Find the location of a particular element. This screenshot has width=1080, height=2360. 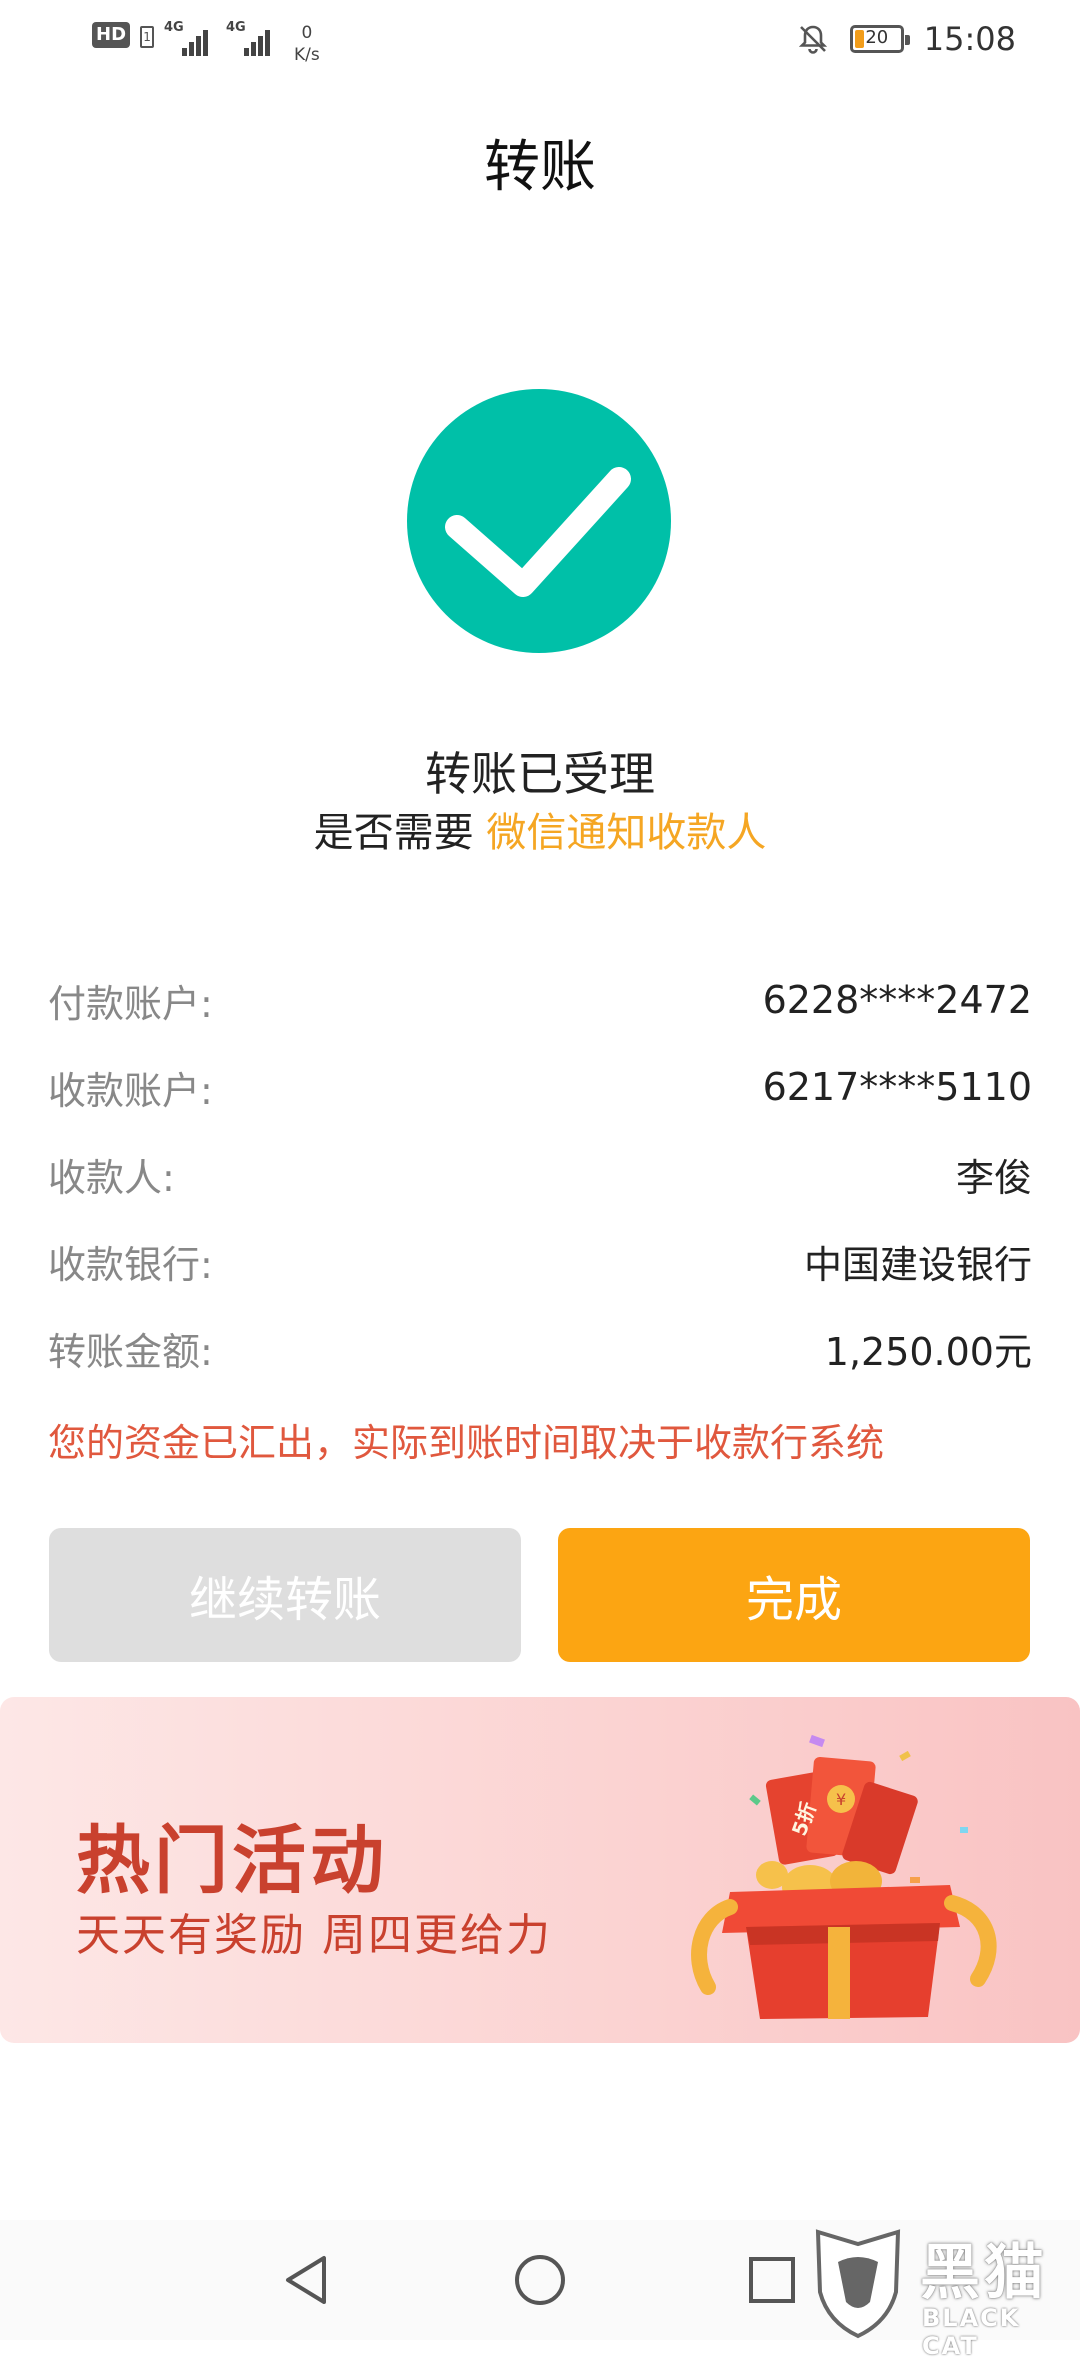

network-speed: 0 K/s is located at coordinates (307, 44).